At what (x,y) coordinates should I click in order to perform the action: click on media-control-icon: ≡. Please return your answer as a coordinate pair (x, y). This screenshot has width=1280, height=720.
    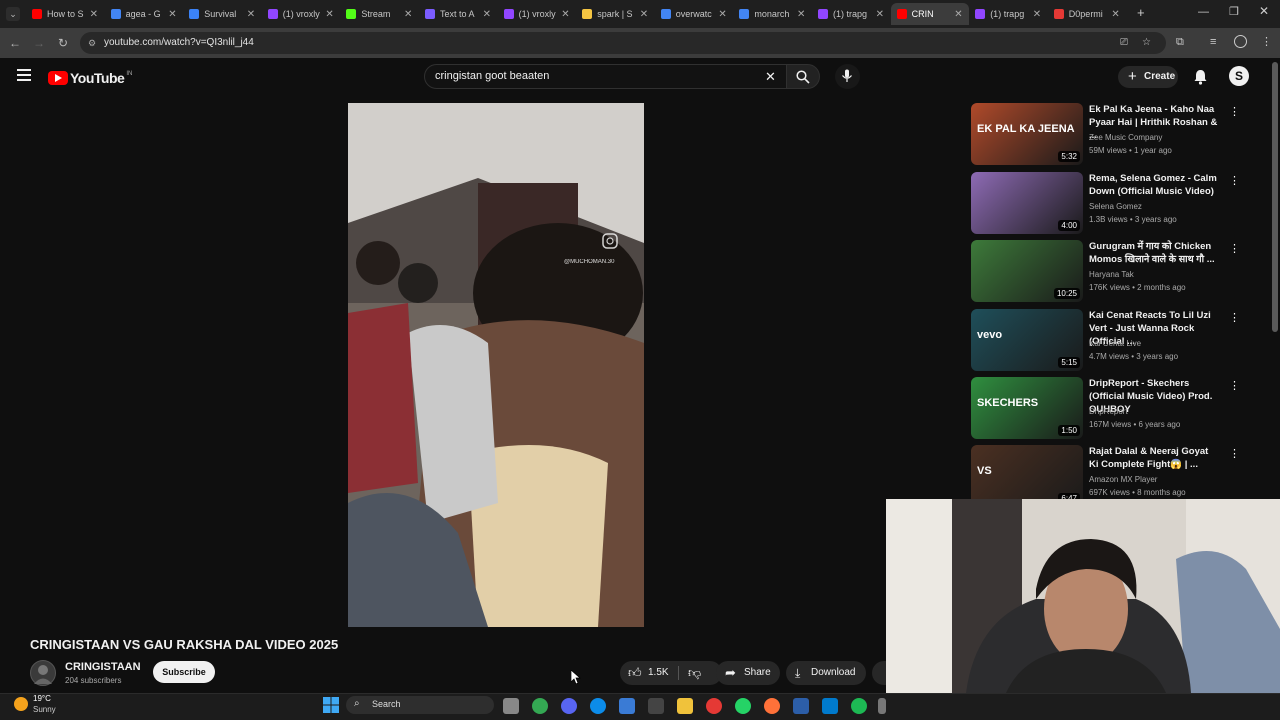
    Looking at the image, I should click on (1213, 42).